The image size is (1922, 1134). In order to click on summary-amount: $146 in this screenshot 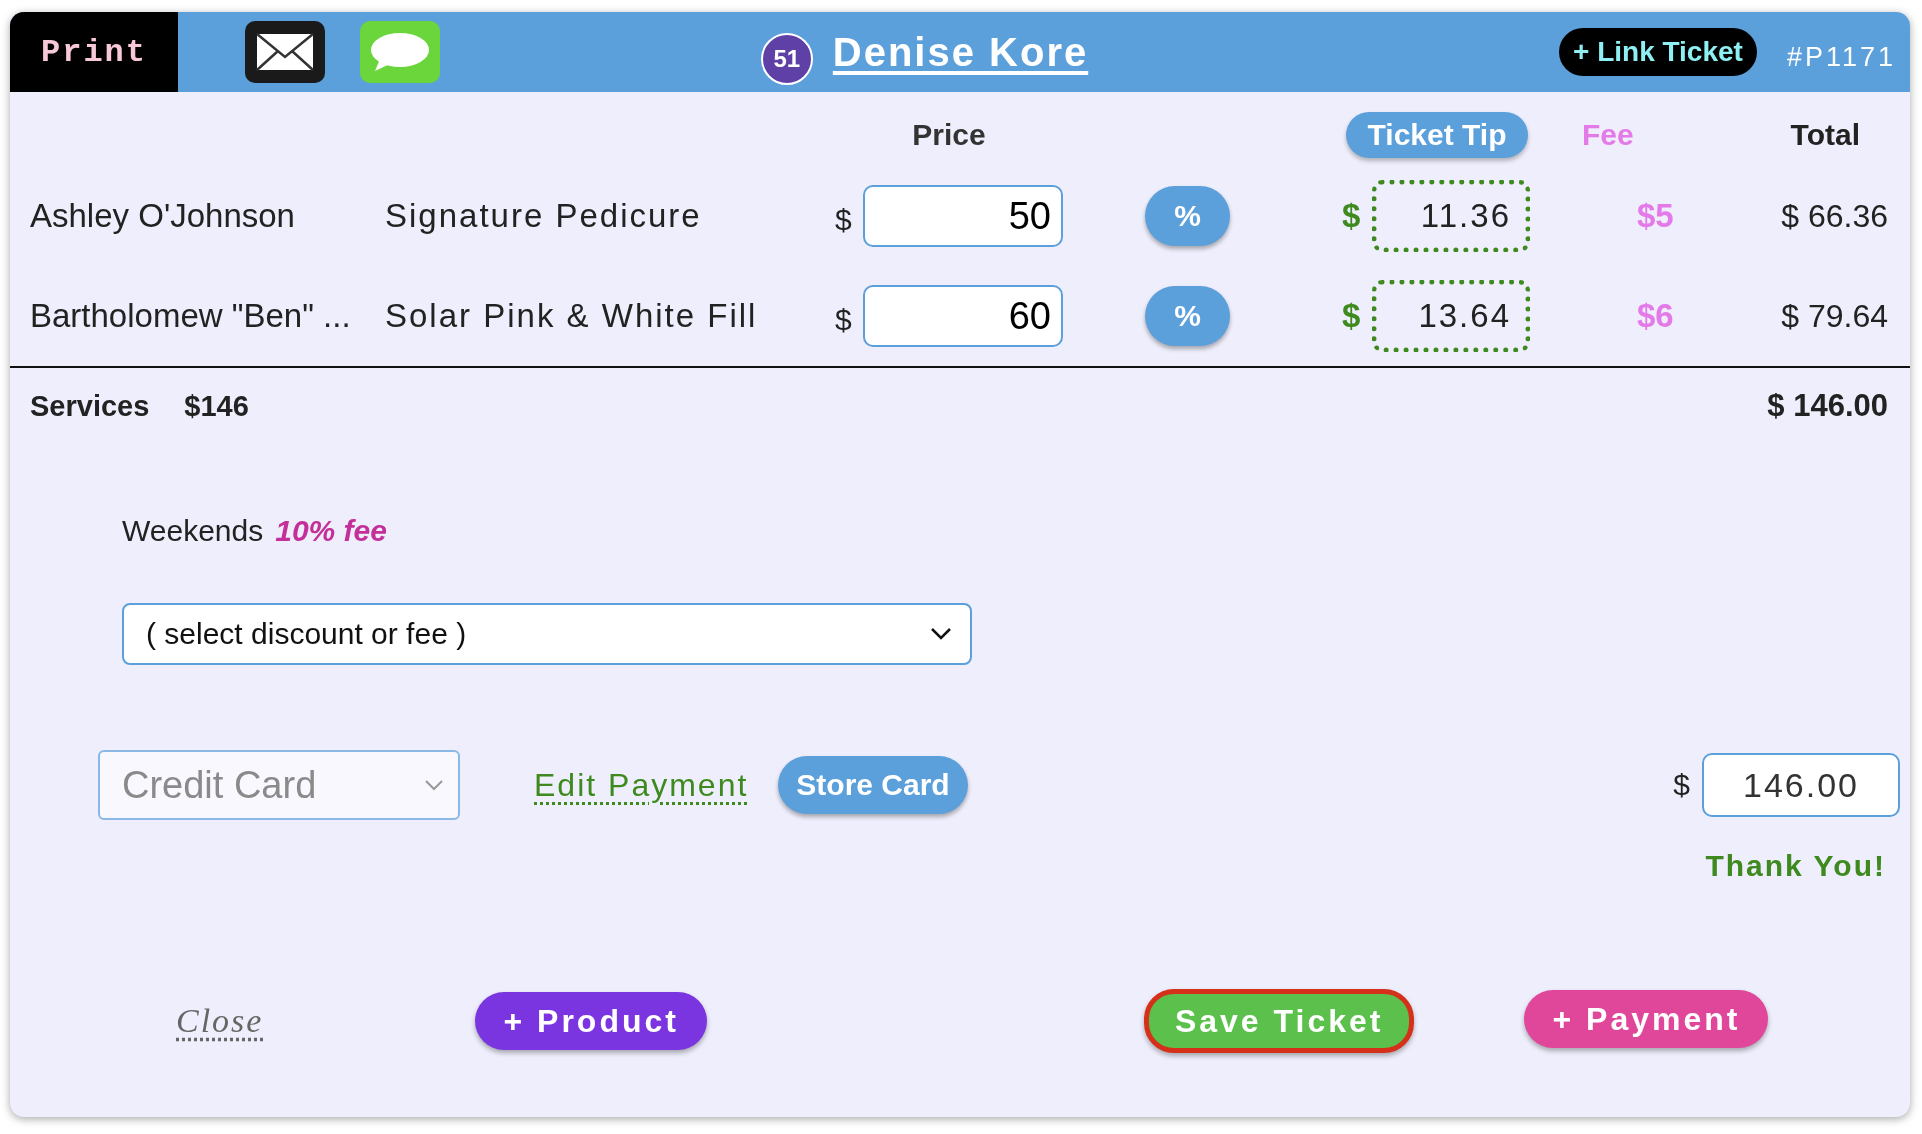, I will do `click(216, 406)`.